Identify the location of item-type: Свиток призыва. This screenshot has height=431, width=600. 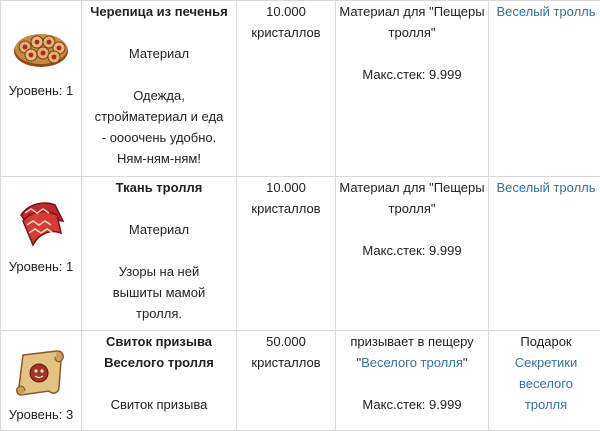
(159, 404).